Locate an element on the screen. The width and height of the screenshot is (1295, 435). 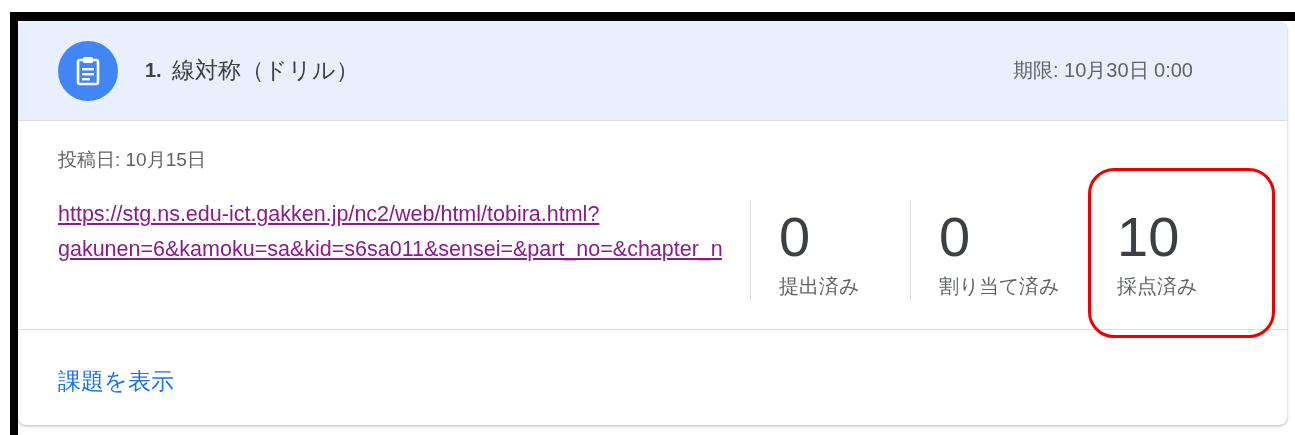
stat-label: 採点済み is located at coordinates (1157, 286).